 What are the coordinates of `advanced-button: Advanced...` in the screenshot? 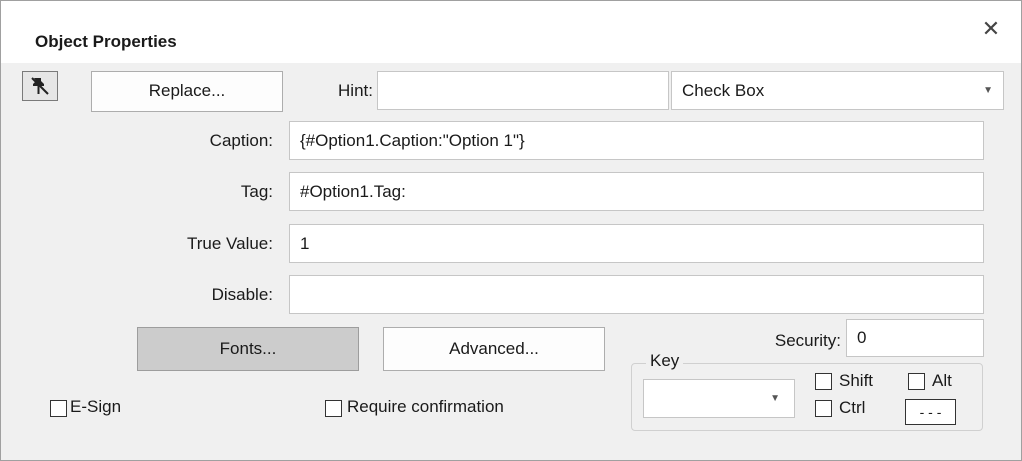 It's located at (494, 349).